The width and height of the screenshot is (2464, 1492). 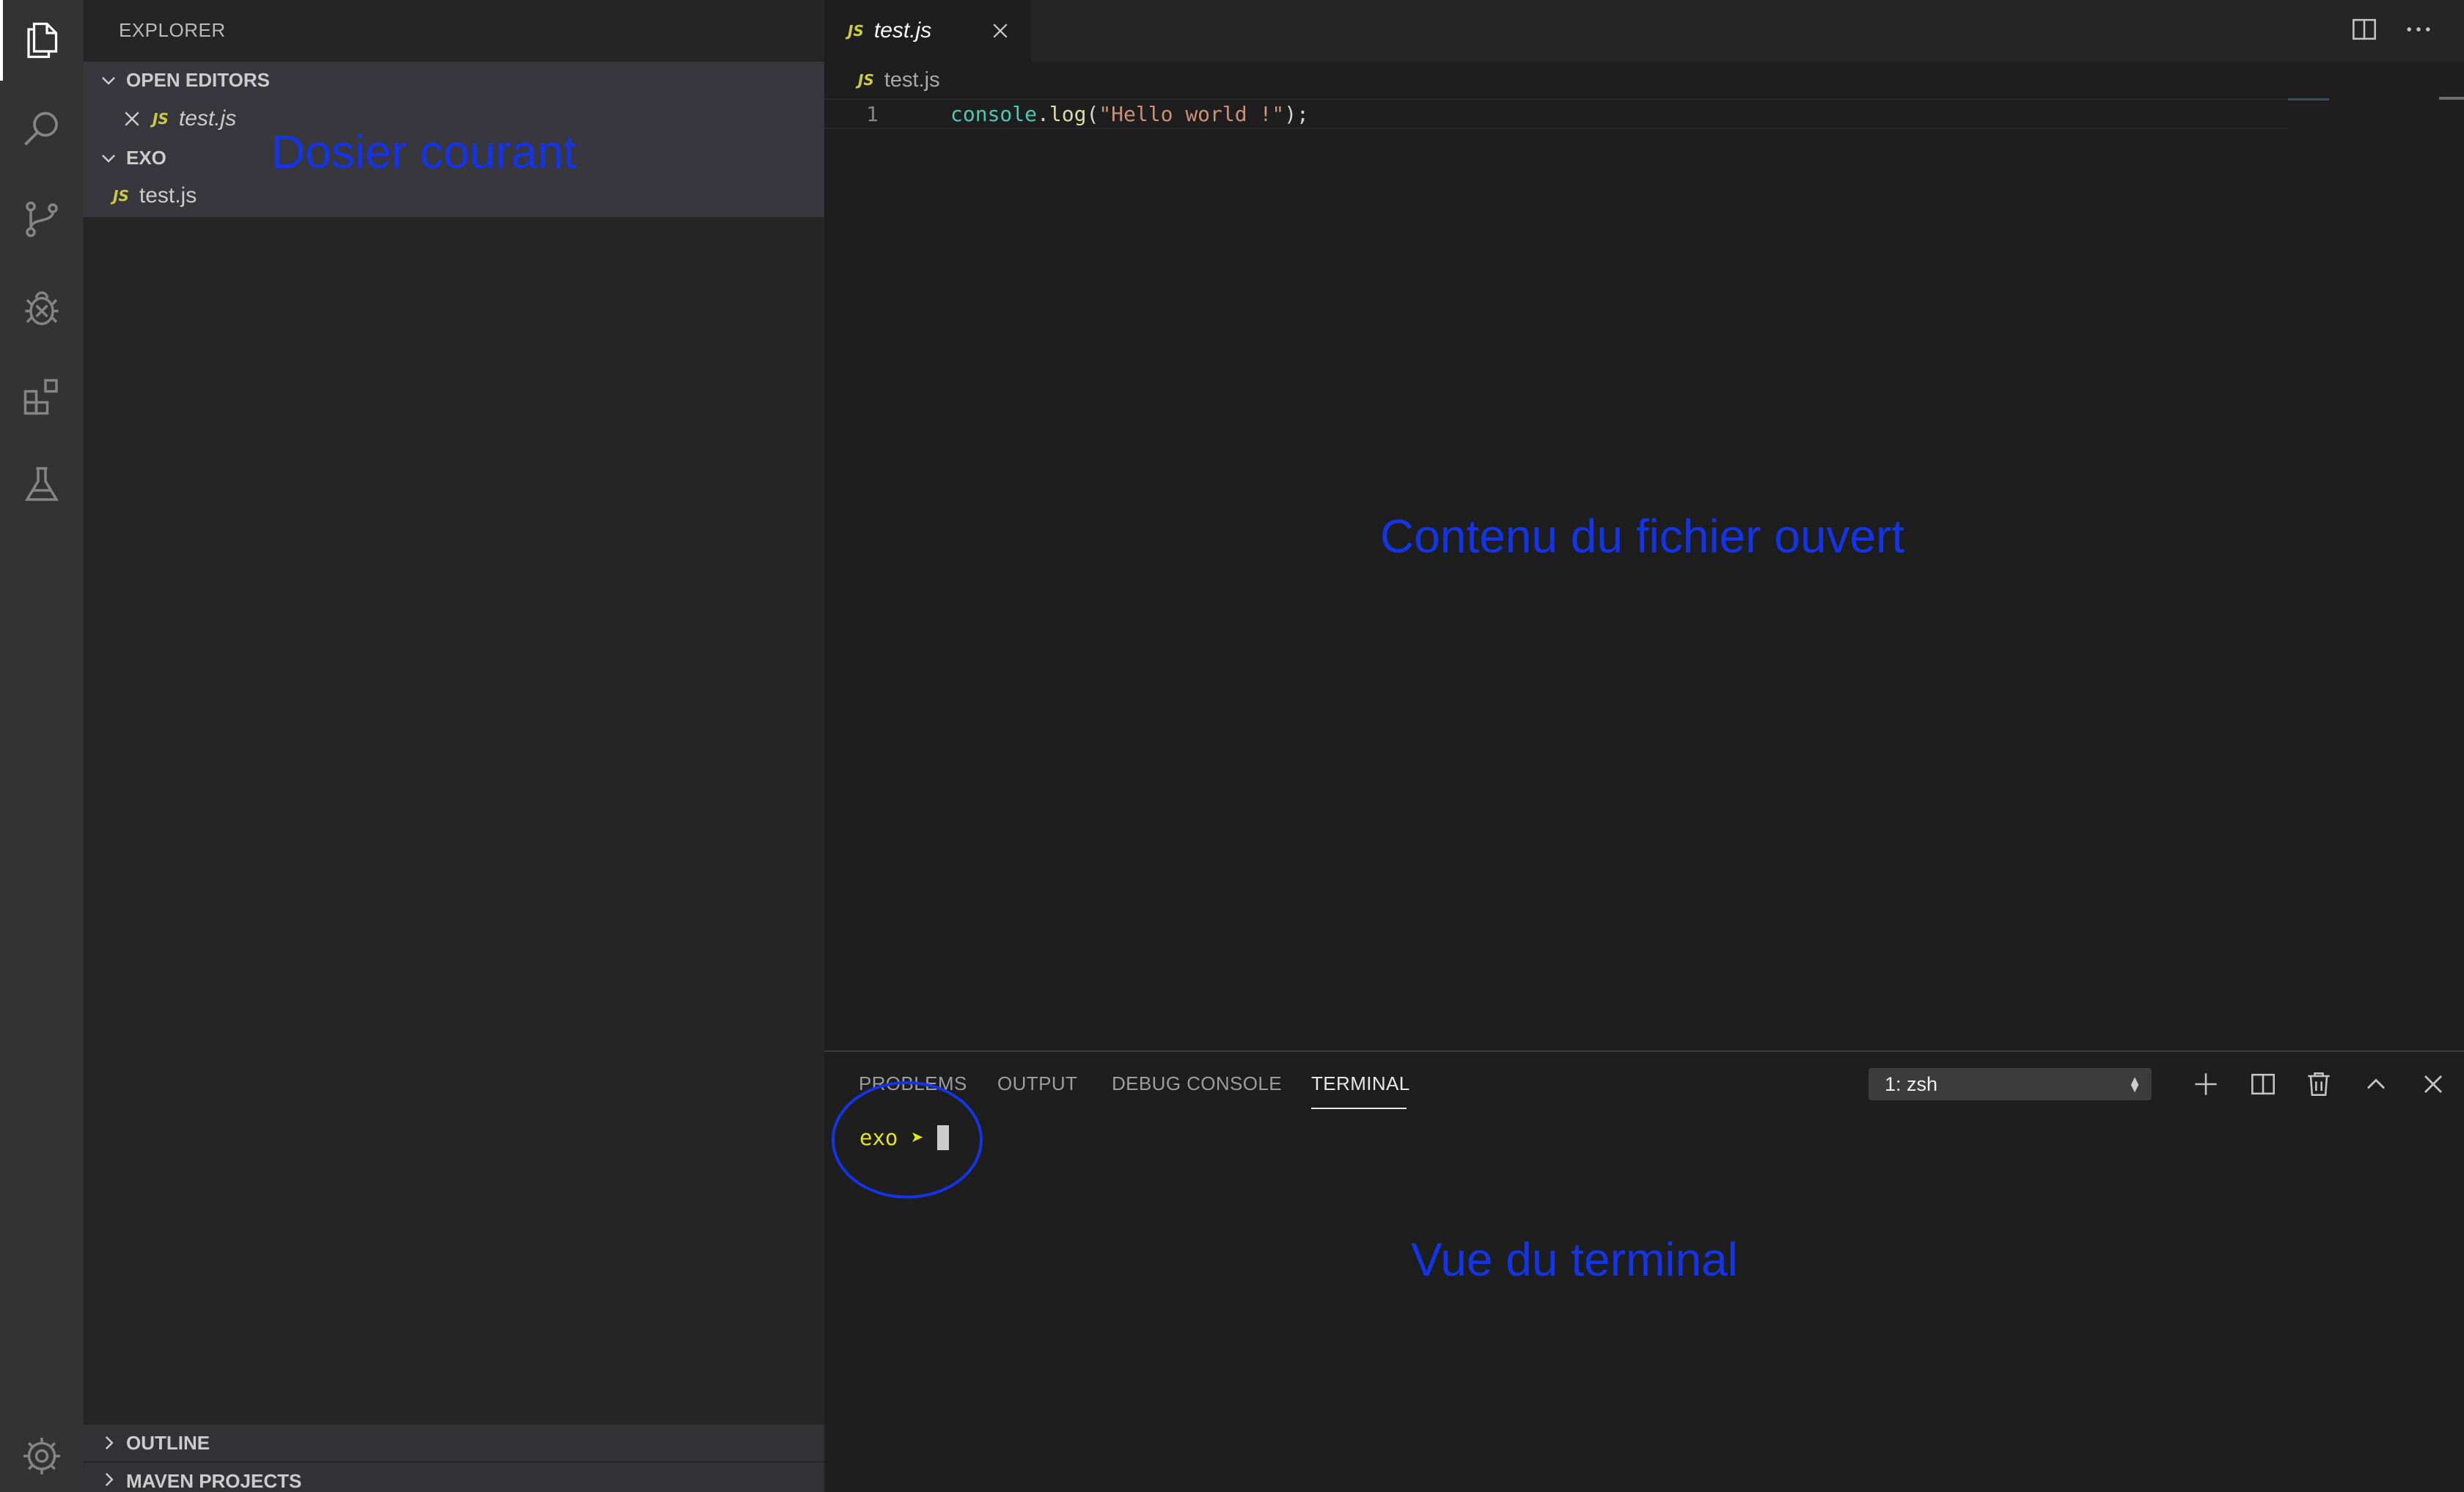 What do you see at coordinates (207, 119) in the screenshot?
I see `open-editor-filename: test.js` at bounding box center [207, 119].